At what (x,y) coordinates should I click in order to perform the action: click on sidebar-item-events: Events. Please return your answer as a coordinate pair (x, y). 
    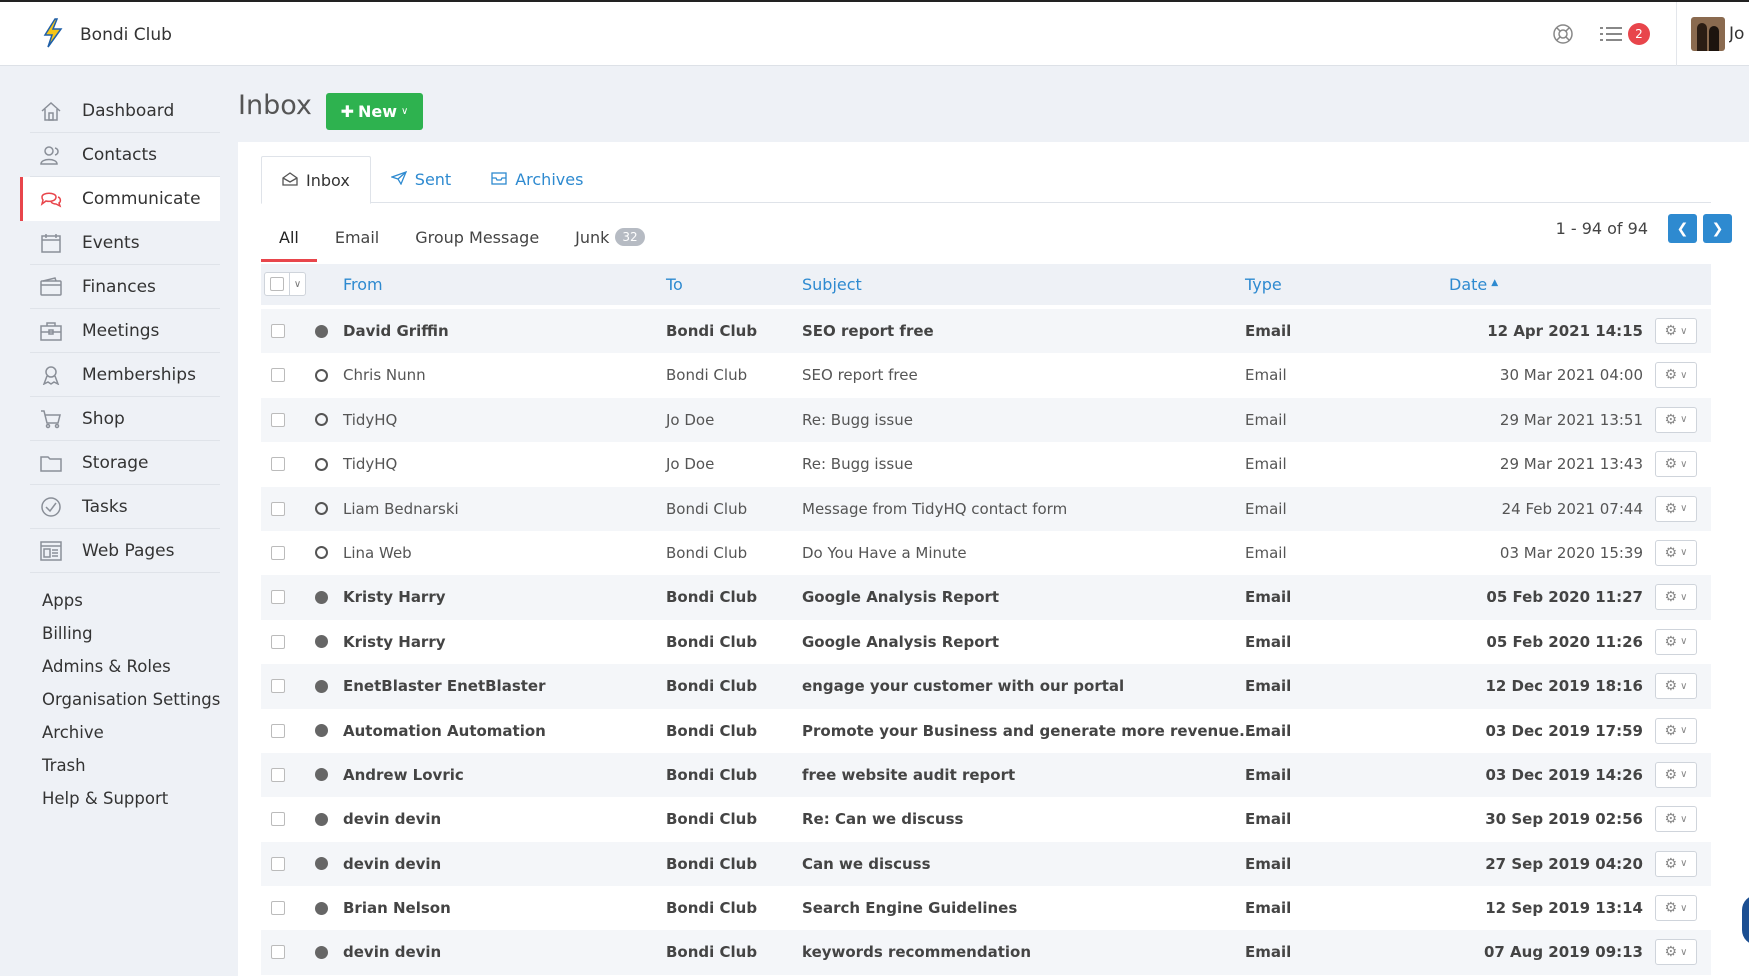
    Looking at the image, I should click on (125, 243).